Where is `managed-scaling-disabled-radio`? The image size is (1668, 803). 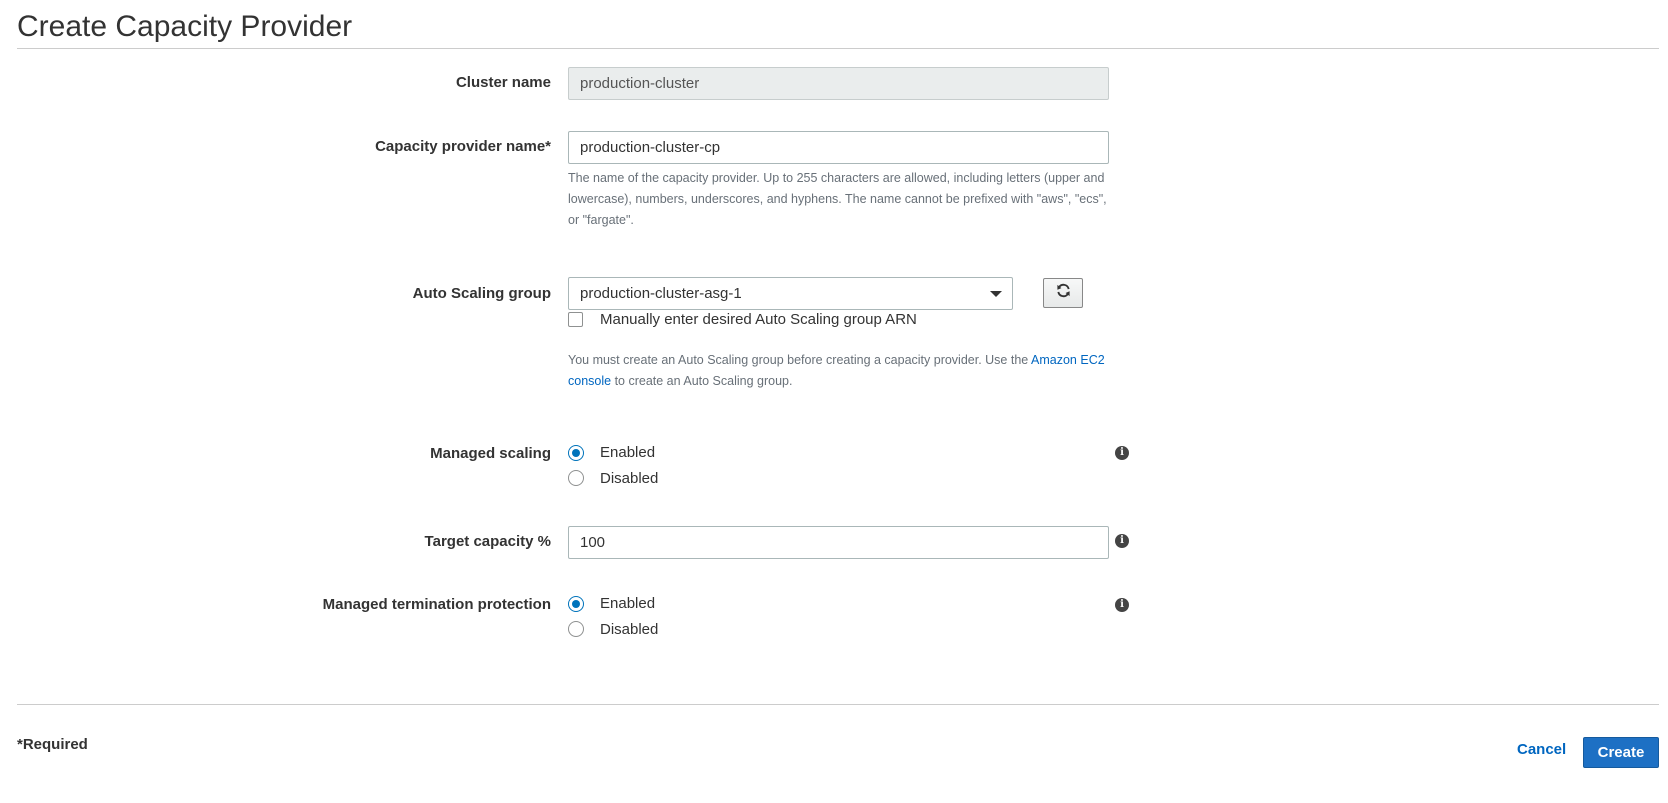
managed-scaling-disabled-radio is located at coordinates (576, 478).